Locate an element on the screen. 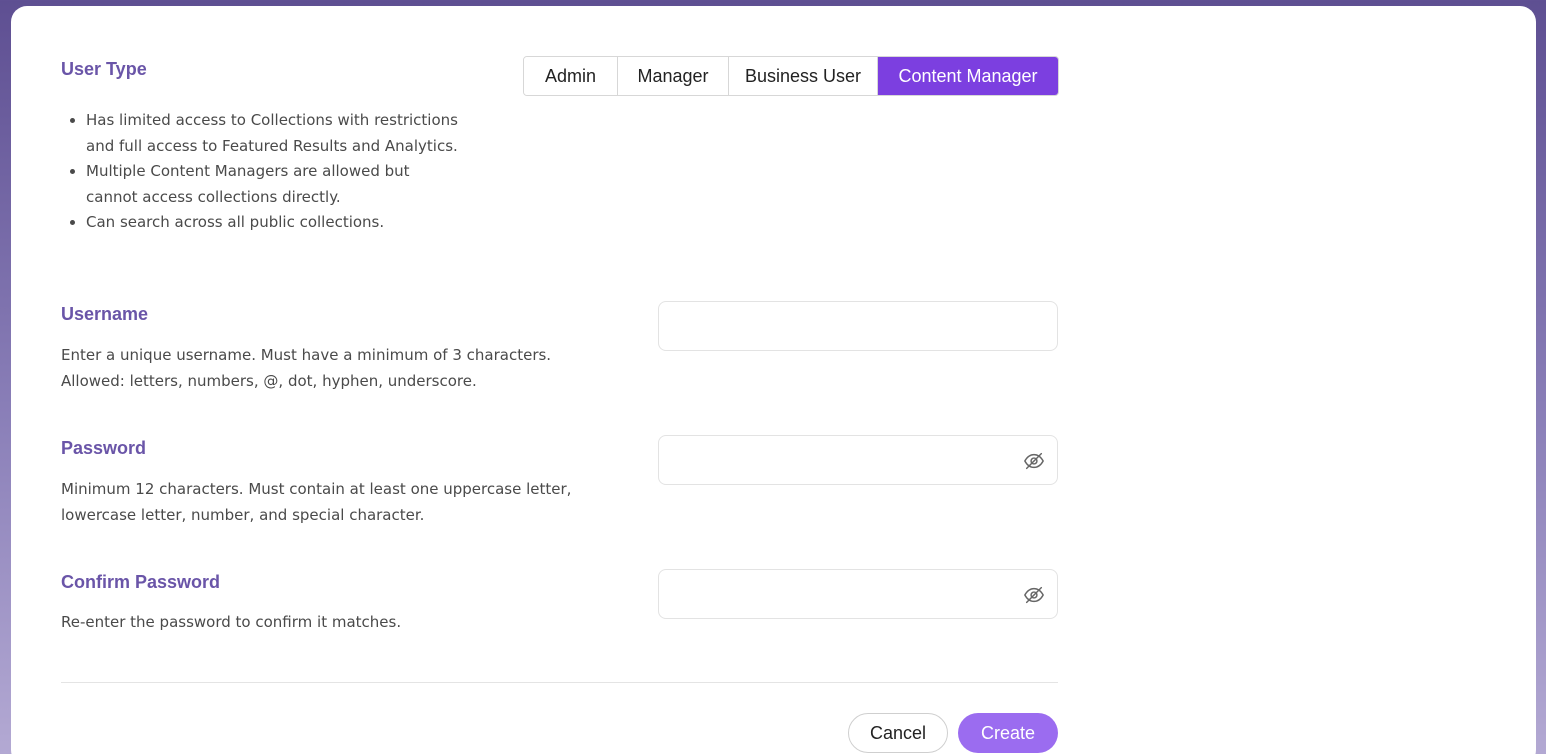 The image size is (1546, 754). user-type-option-content-manager: Content Manager is located at coordinates (968, 76).